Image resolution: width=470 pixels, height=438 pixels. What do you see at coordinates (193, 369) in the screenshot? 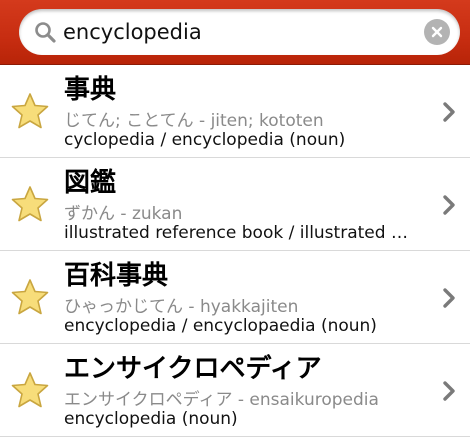
I see `headword: エンサイクロペディア` at bounding box center [193, 369].